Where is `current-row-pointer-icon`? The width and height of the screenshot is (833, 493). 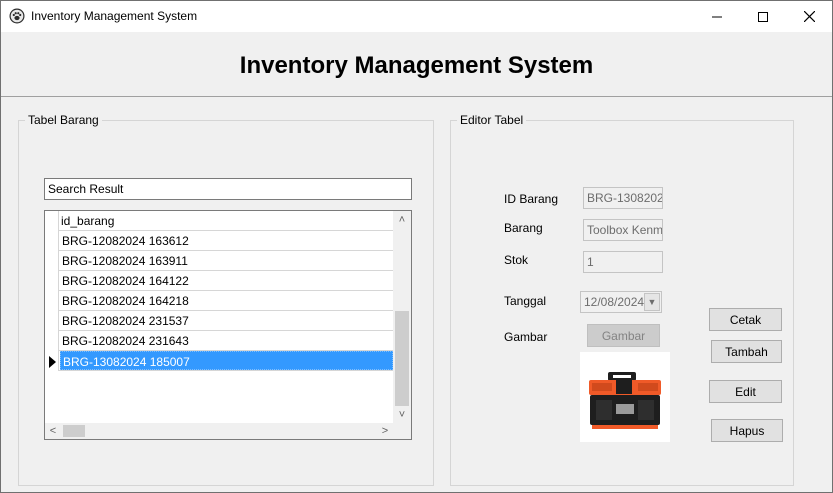
current-row-pointer-icon is located at coordinates (52, 362).